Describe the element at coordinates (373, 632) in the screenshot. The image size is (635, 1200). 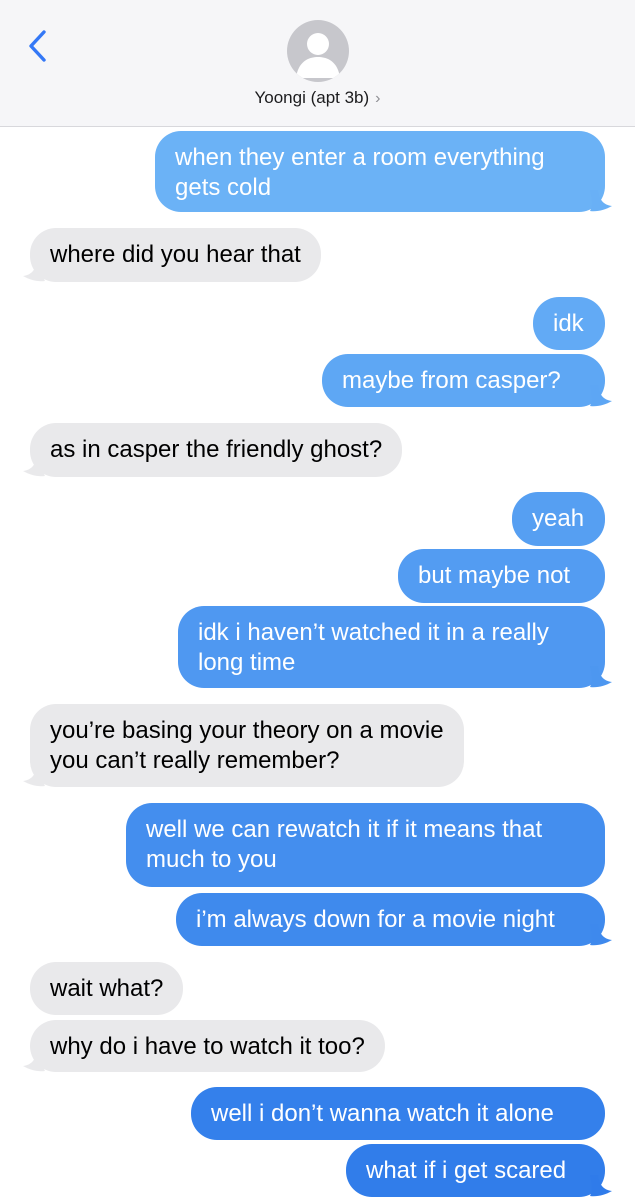
I see `message-text-line: idk i haven’t watched it in a really` at that location.